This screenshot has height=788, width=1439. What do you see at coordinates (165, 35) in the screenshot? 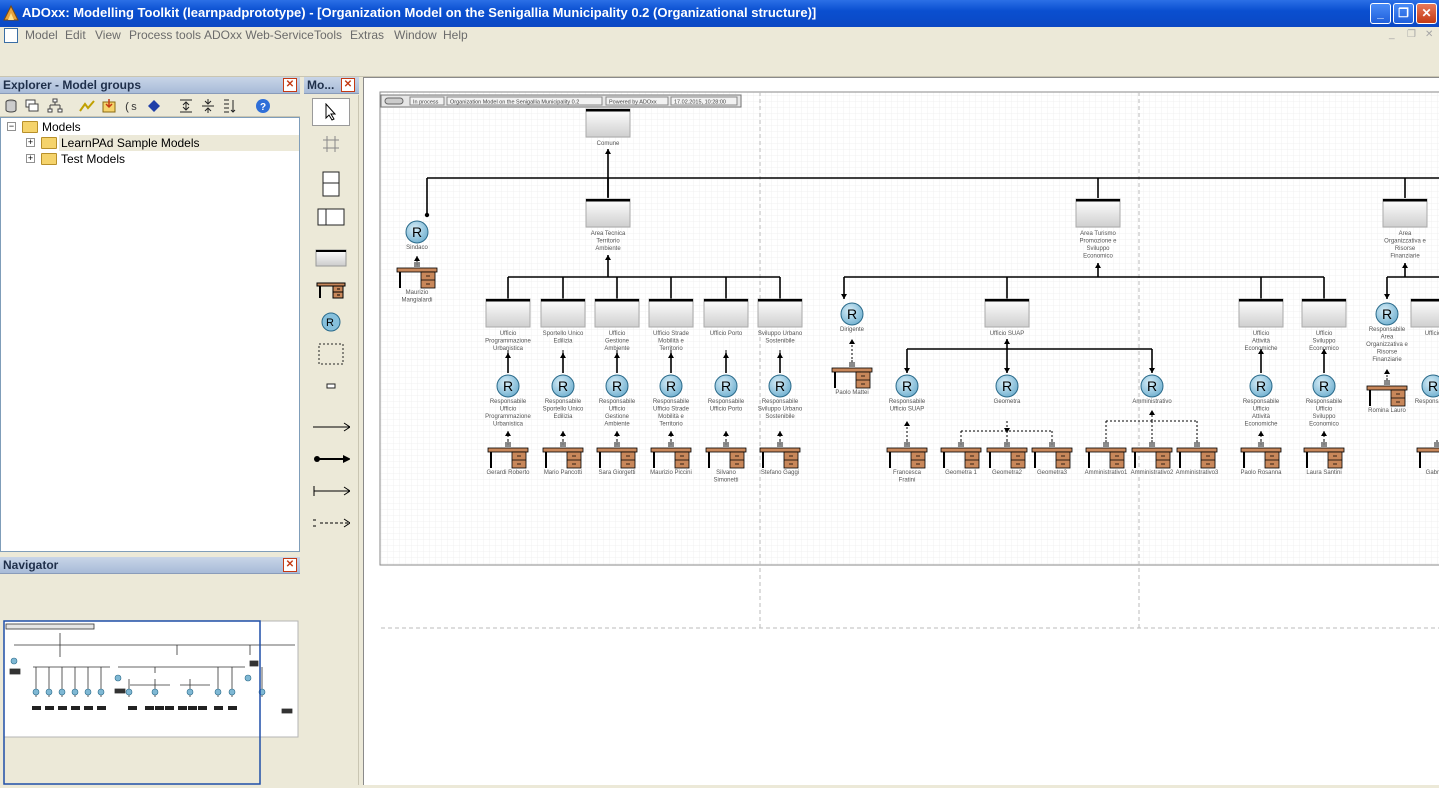
I see `menu-process-tools: Process tools` at bounding box center [165, 35].